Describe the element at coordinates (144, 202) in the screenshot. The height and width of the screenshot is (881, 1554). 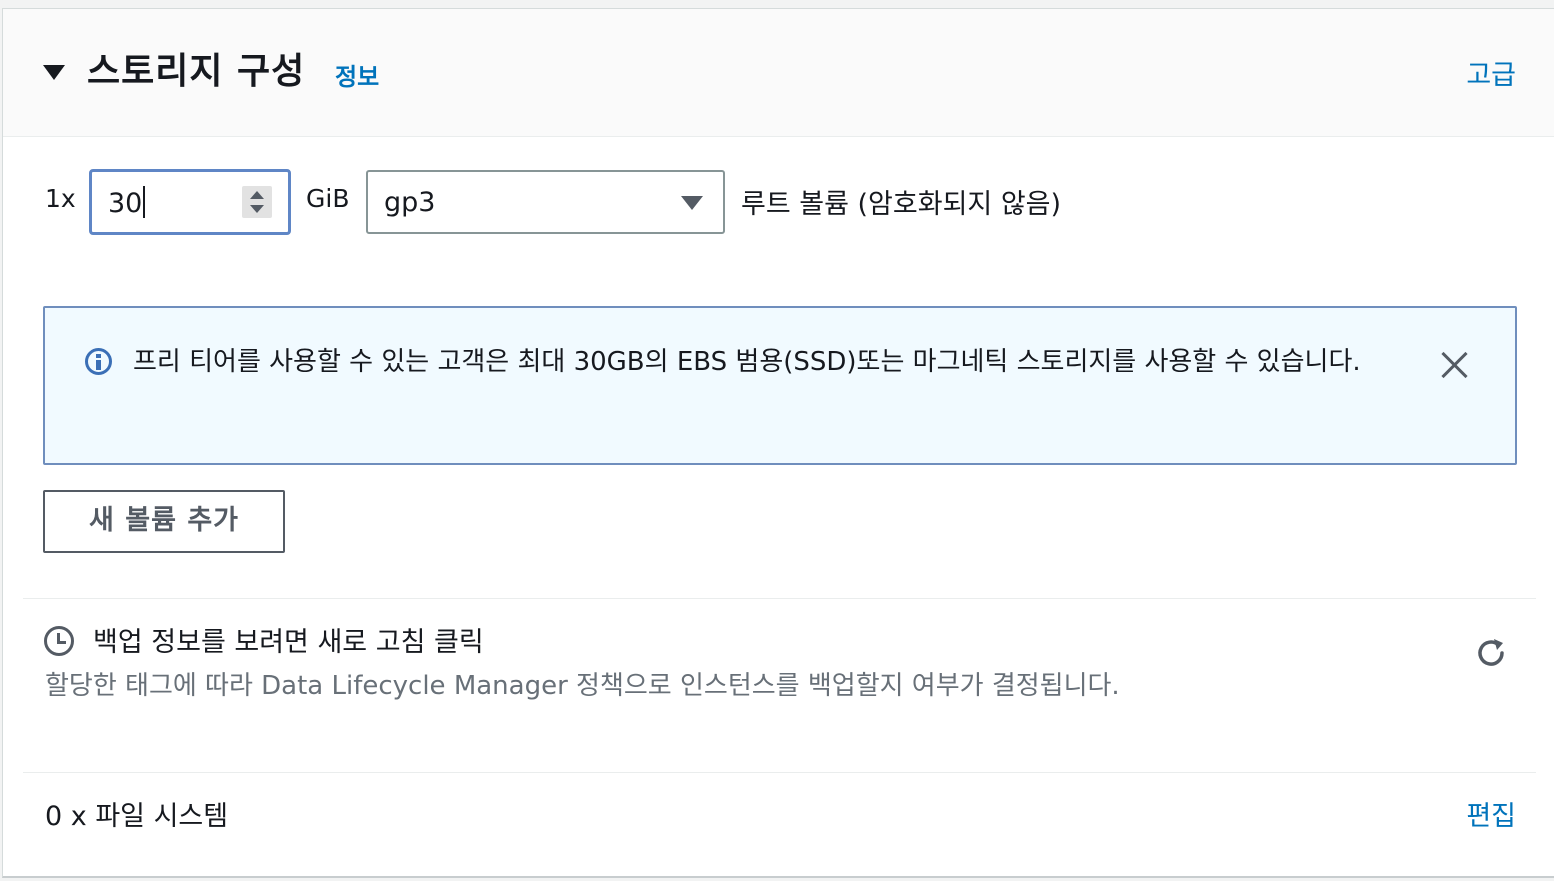
I see `text-cursor` at that location.